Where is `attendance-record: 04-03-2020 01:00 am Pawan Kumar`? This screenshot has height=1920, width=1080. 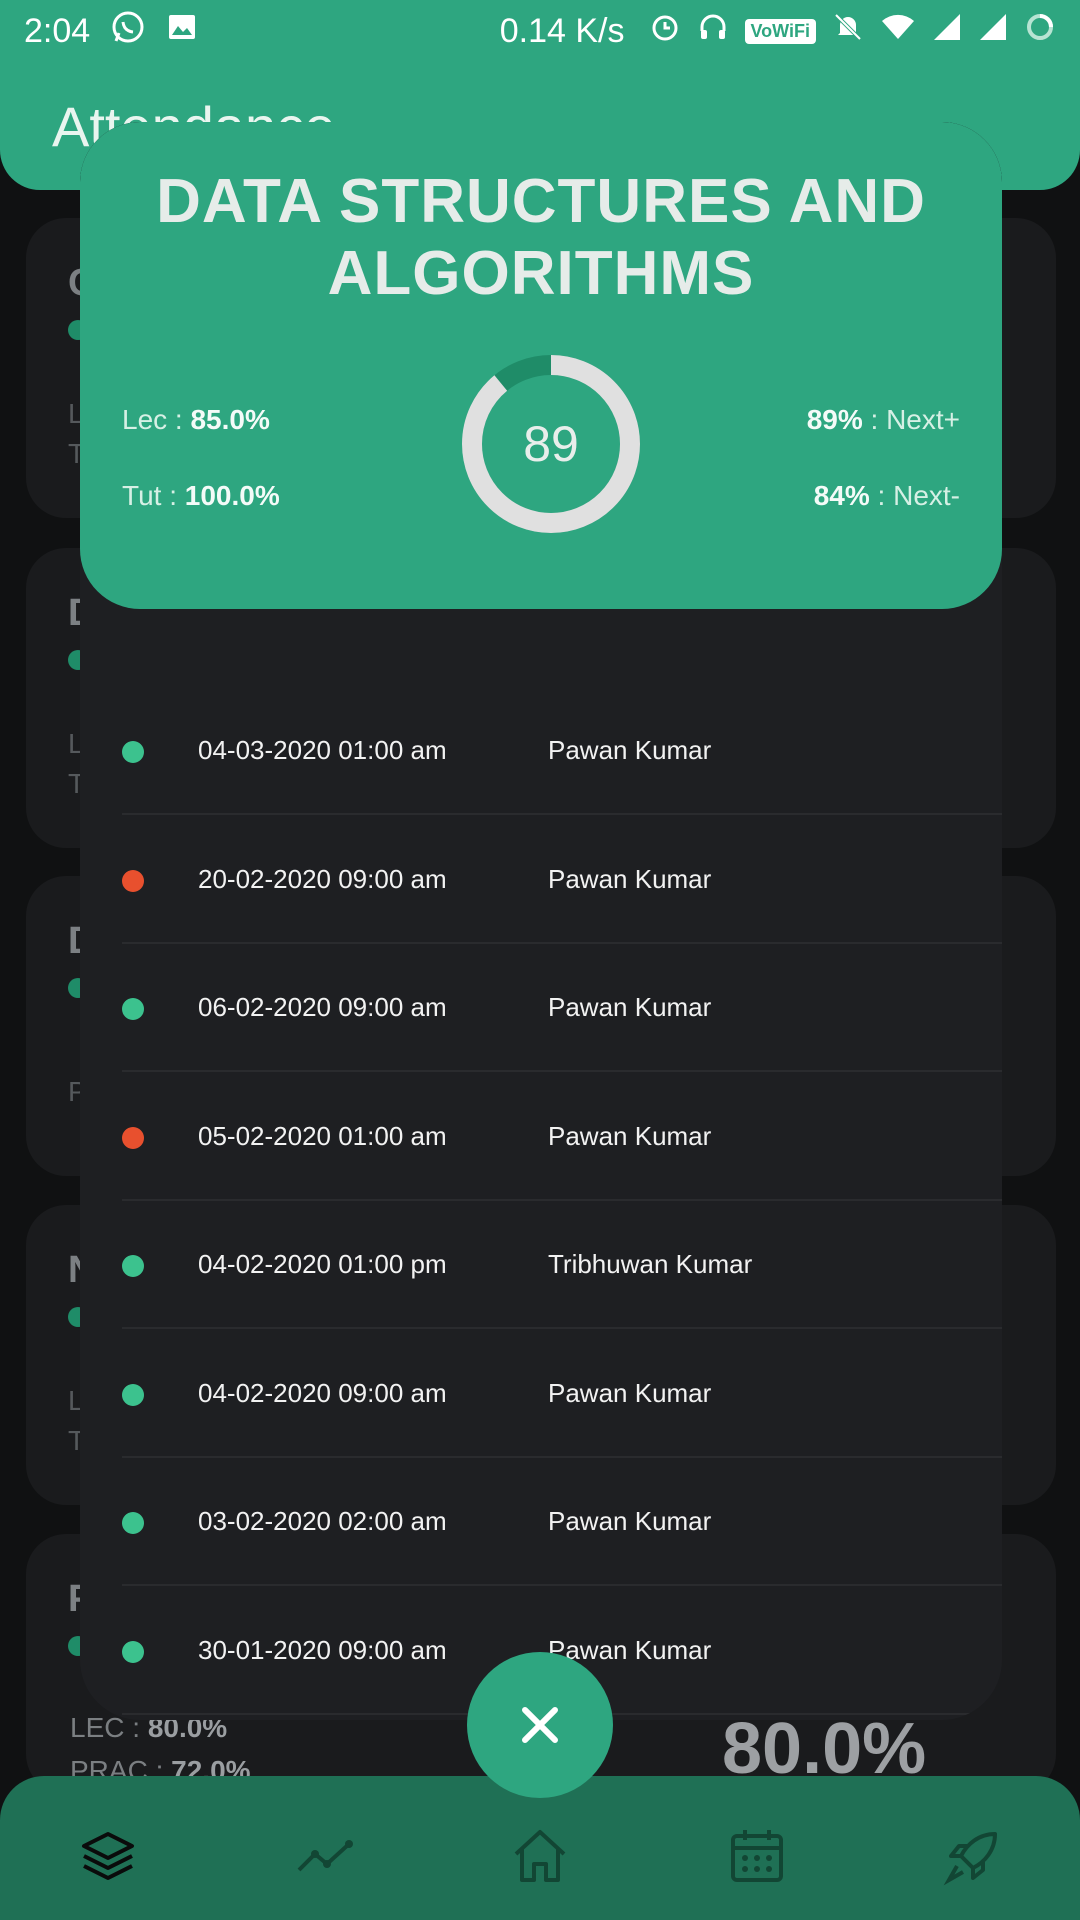
attendance-record: 04-03-2020 01:00 am Pawan Kumar is located at coordinates (562, 751).